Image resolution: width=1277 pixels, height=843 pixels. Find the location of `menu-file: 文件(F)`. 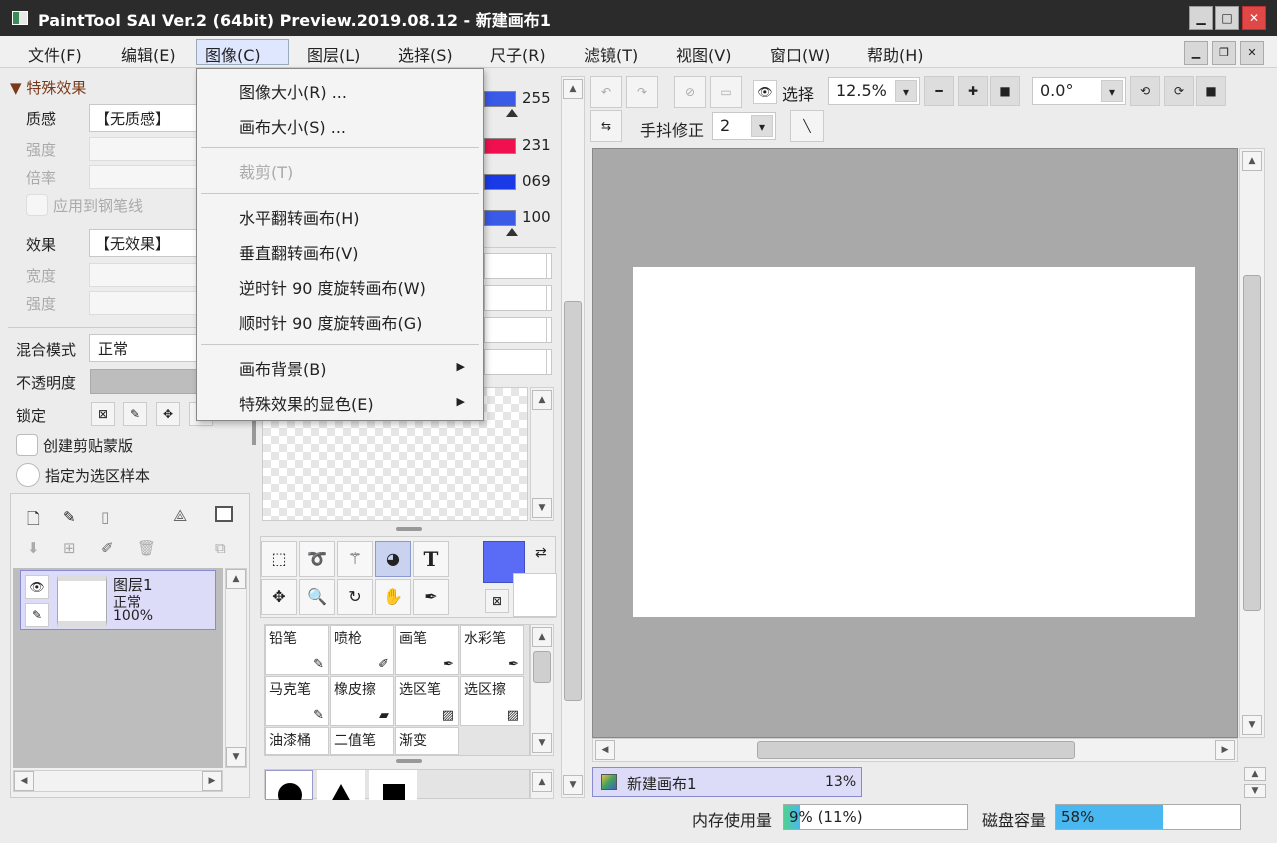

menu-file: 文件(F) is located at coordinates (55, 53).